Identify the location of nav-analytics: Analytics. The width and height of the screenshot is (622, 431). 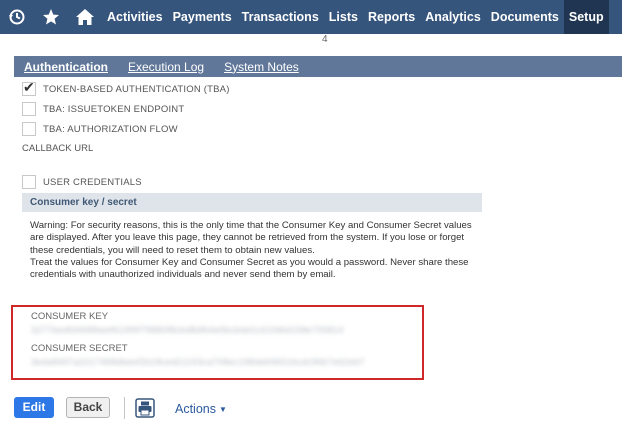
(453, 17).